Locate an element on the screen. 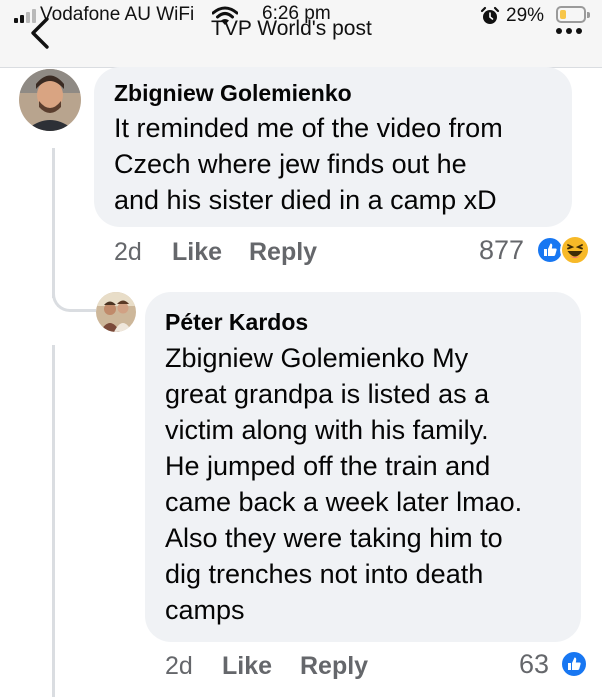 Image resolution: width=602 pixels, height=697 pixels. haha-reaction-icon is located at coordinates (575, 250).